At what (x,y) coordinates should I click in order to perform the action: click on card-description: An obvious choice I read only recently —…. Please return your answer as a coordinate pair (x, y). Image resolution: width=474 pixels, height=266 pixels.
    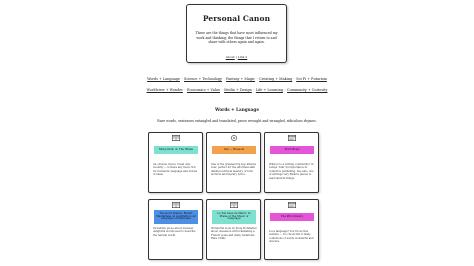
    Looking at the image, I should click on (175, 170).